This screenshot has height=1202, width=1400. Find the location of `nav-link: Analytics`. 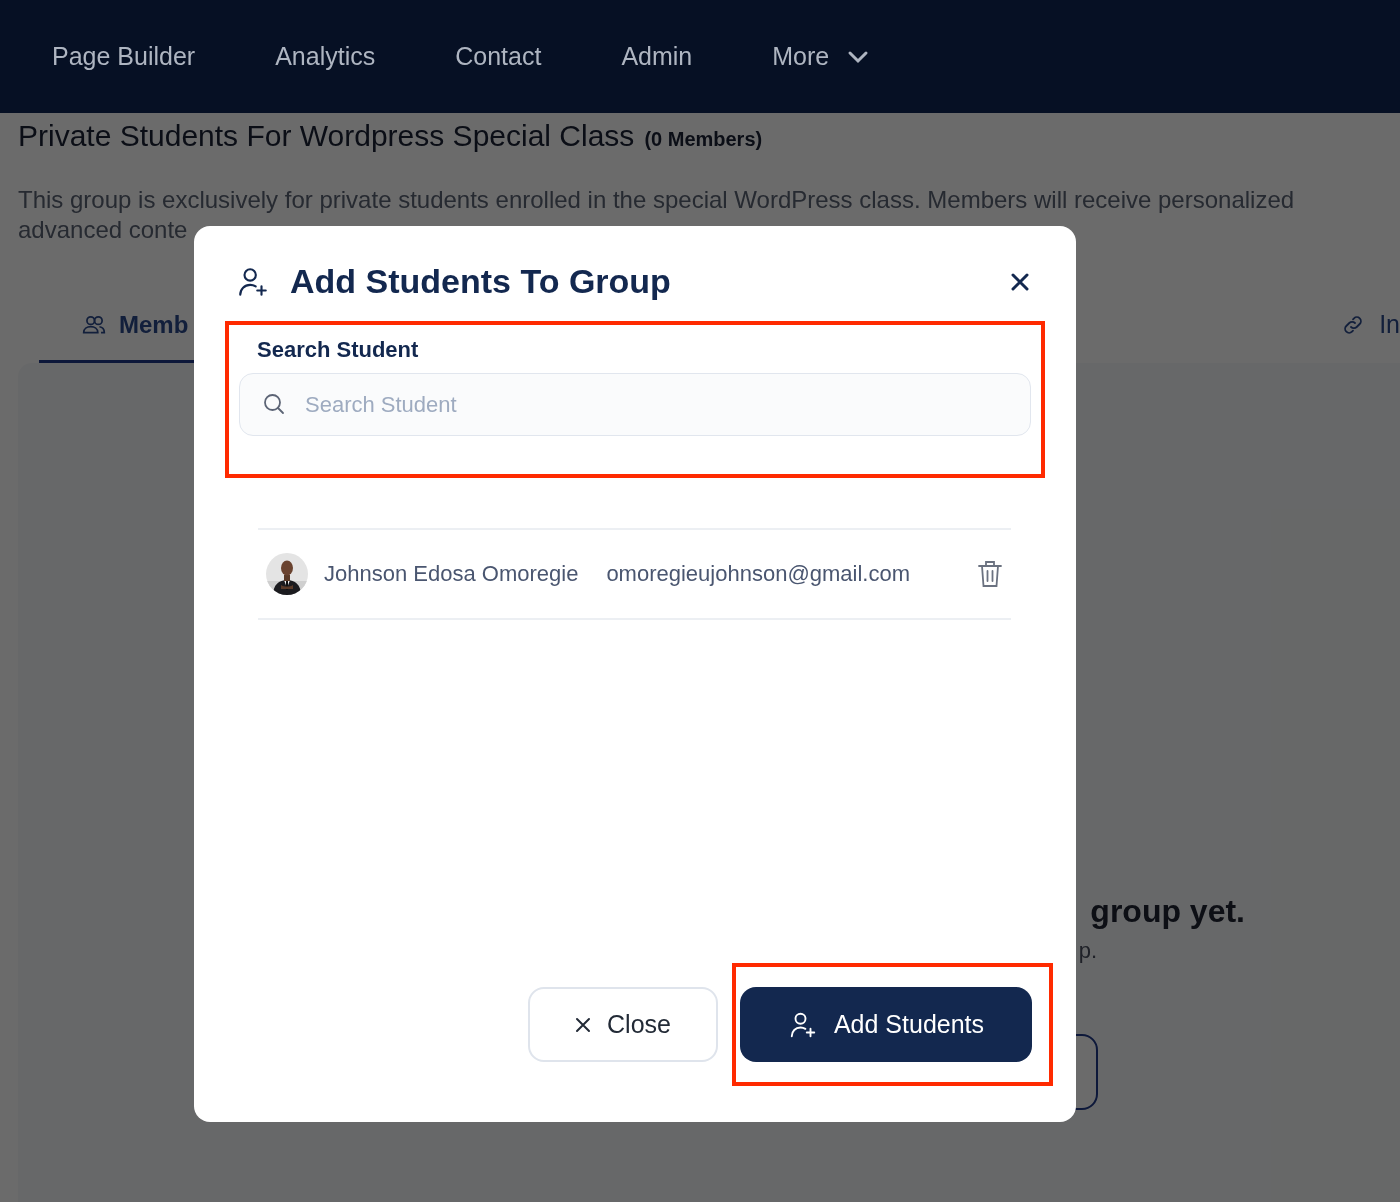

nav-link: Analytics is located at coordinates (325, 56).